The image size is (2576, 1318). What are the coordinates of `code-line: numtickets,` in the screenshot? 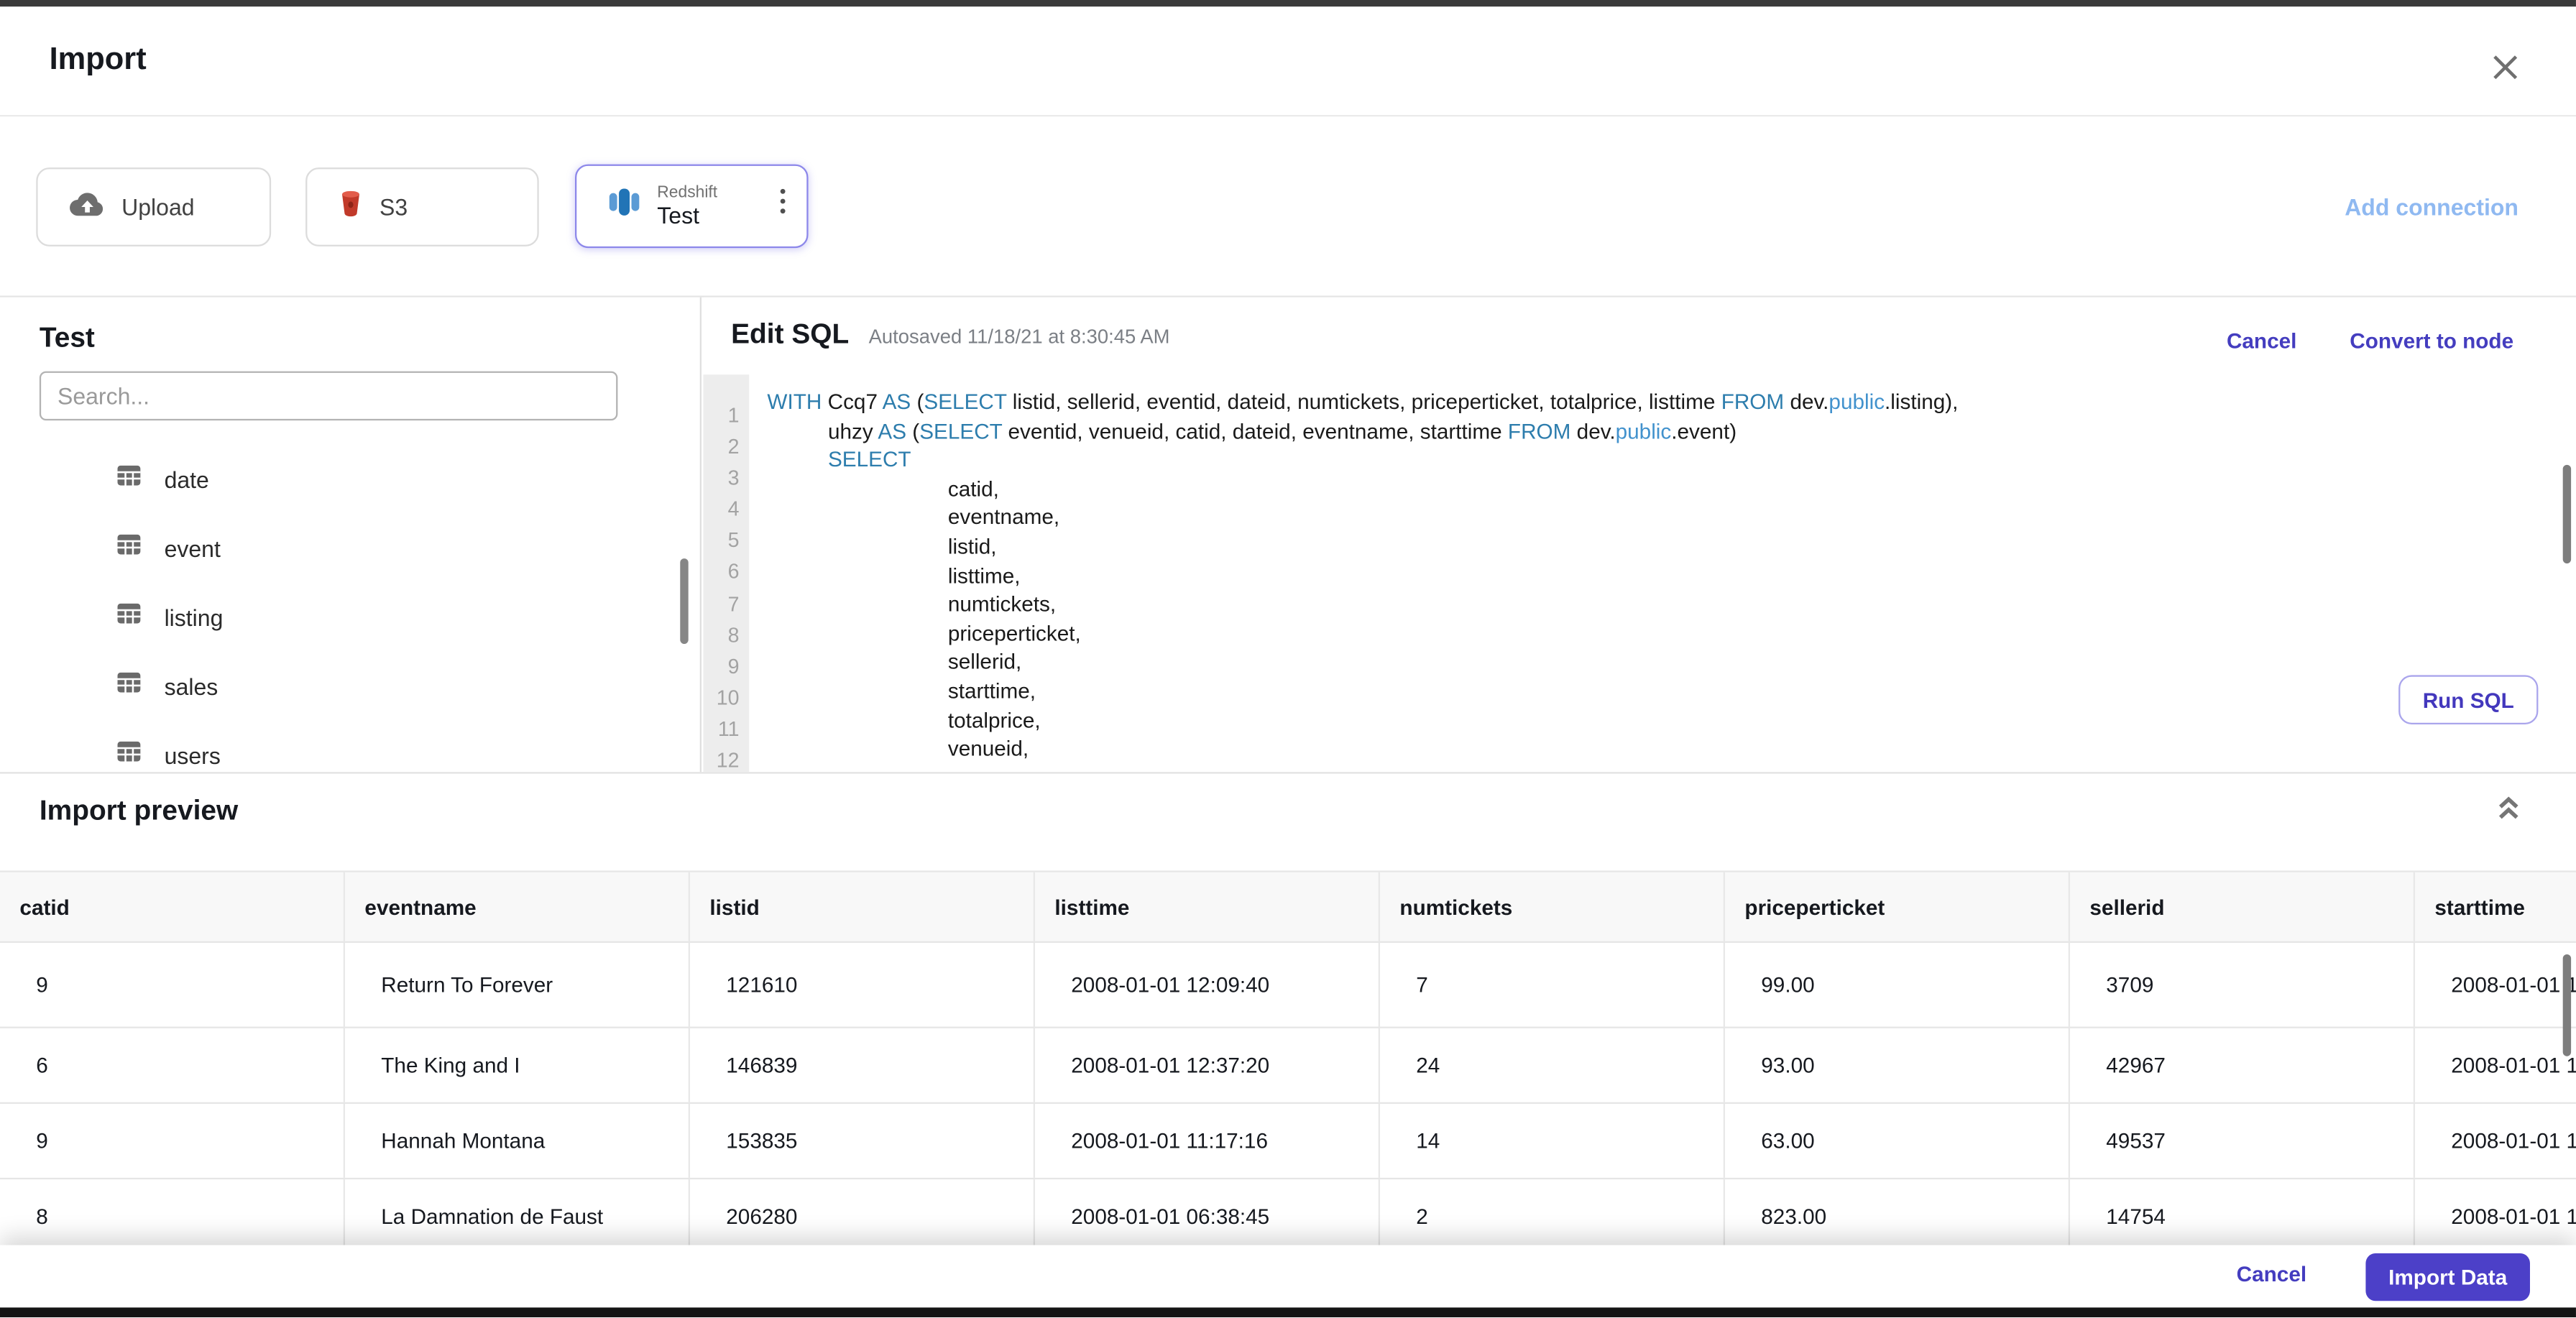 It's located at (1002, 604).